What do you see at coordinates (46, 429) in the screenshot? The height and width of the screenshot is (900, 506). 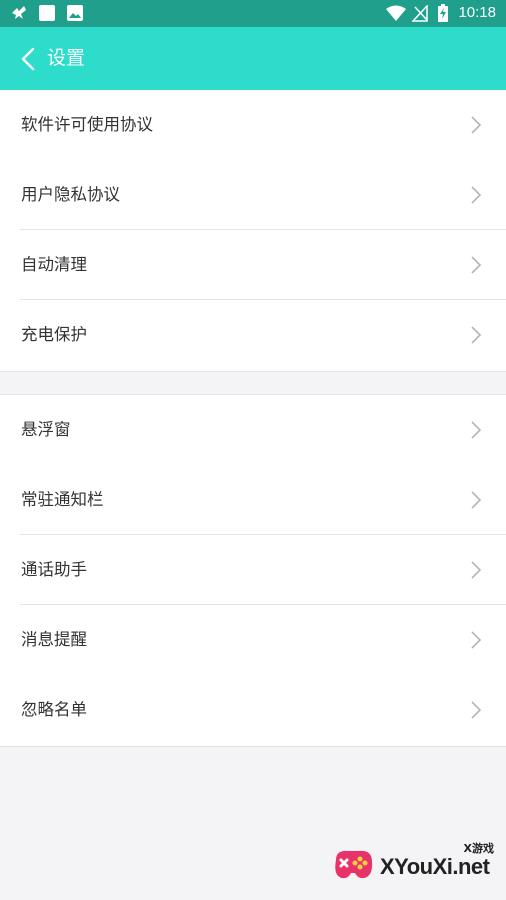 I see `settings-item-label: 悬浮窗` at bounding box center [46, 429].